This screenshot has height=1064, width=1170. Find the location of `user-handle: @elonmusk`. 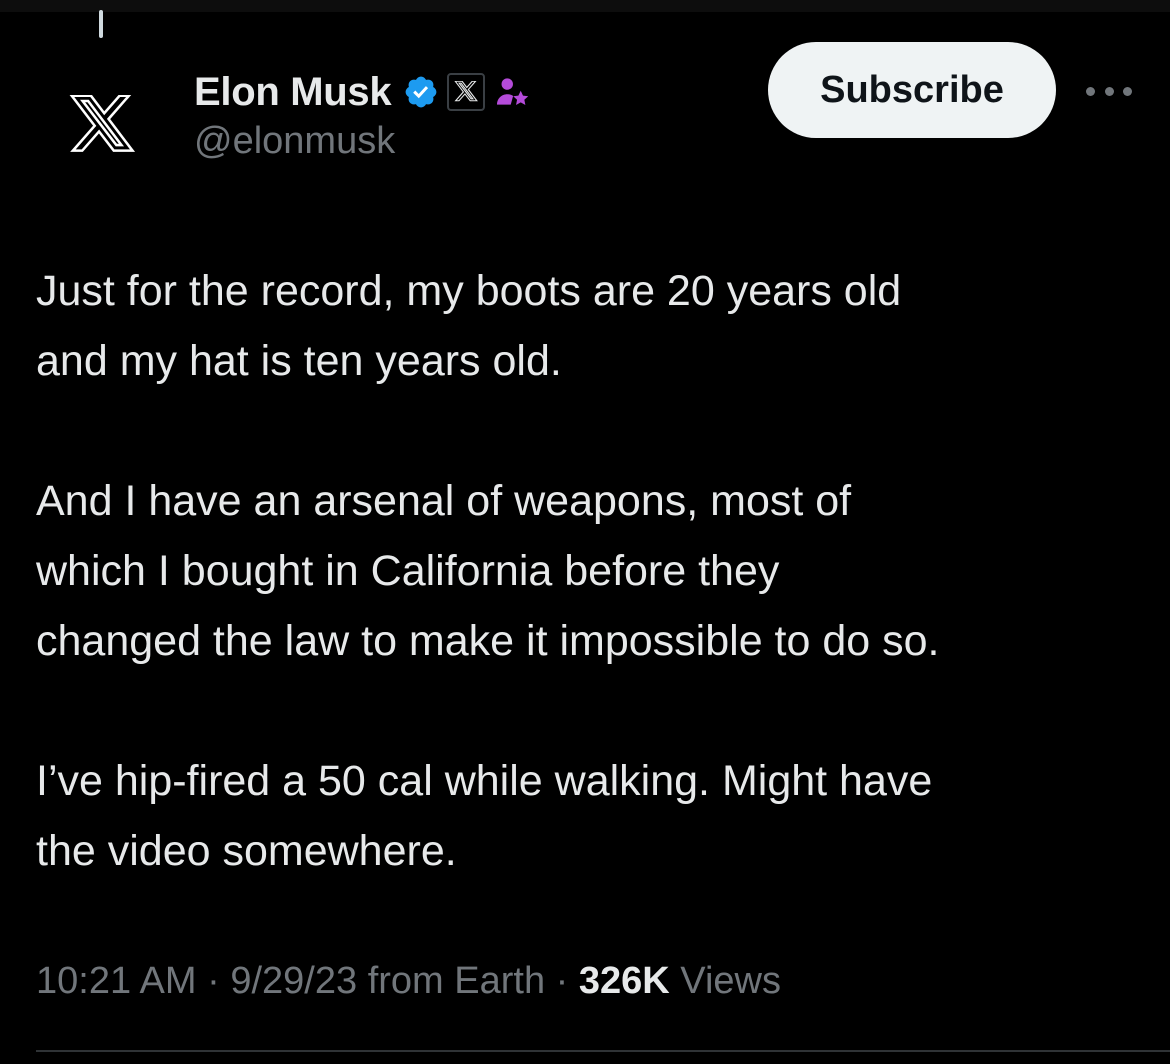

user-handle: @elonmusk is located at coordinates (362, 141).